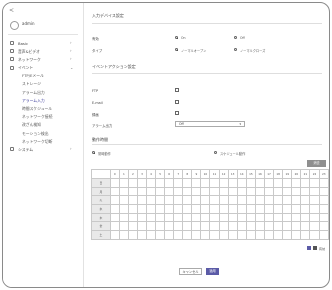 This screenshot has height=290, width=332. I want to click on sidebar-item-system: システム ›, so click(43, 149).